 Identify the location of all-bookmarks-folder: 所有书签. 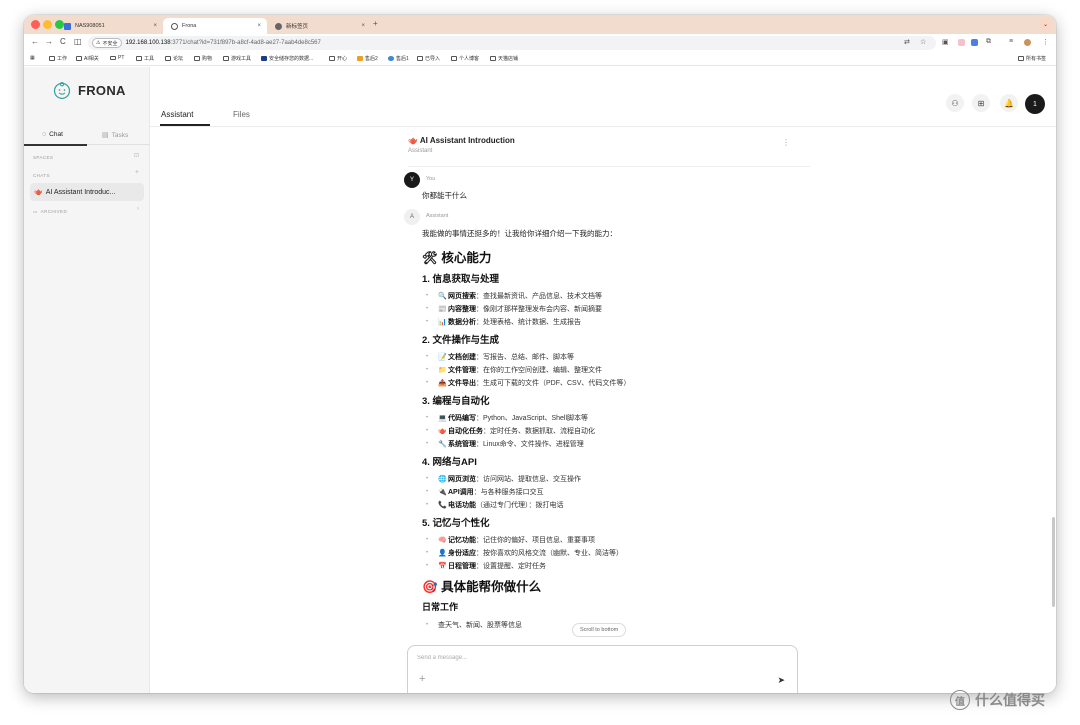
(1032, 58).